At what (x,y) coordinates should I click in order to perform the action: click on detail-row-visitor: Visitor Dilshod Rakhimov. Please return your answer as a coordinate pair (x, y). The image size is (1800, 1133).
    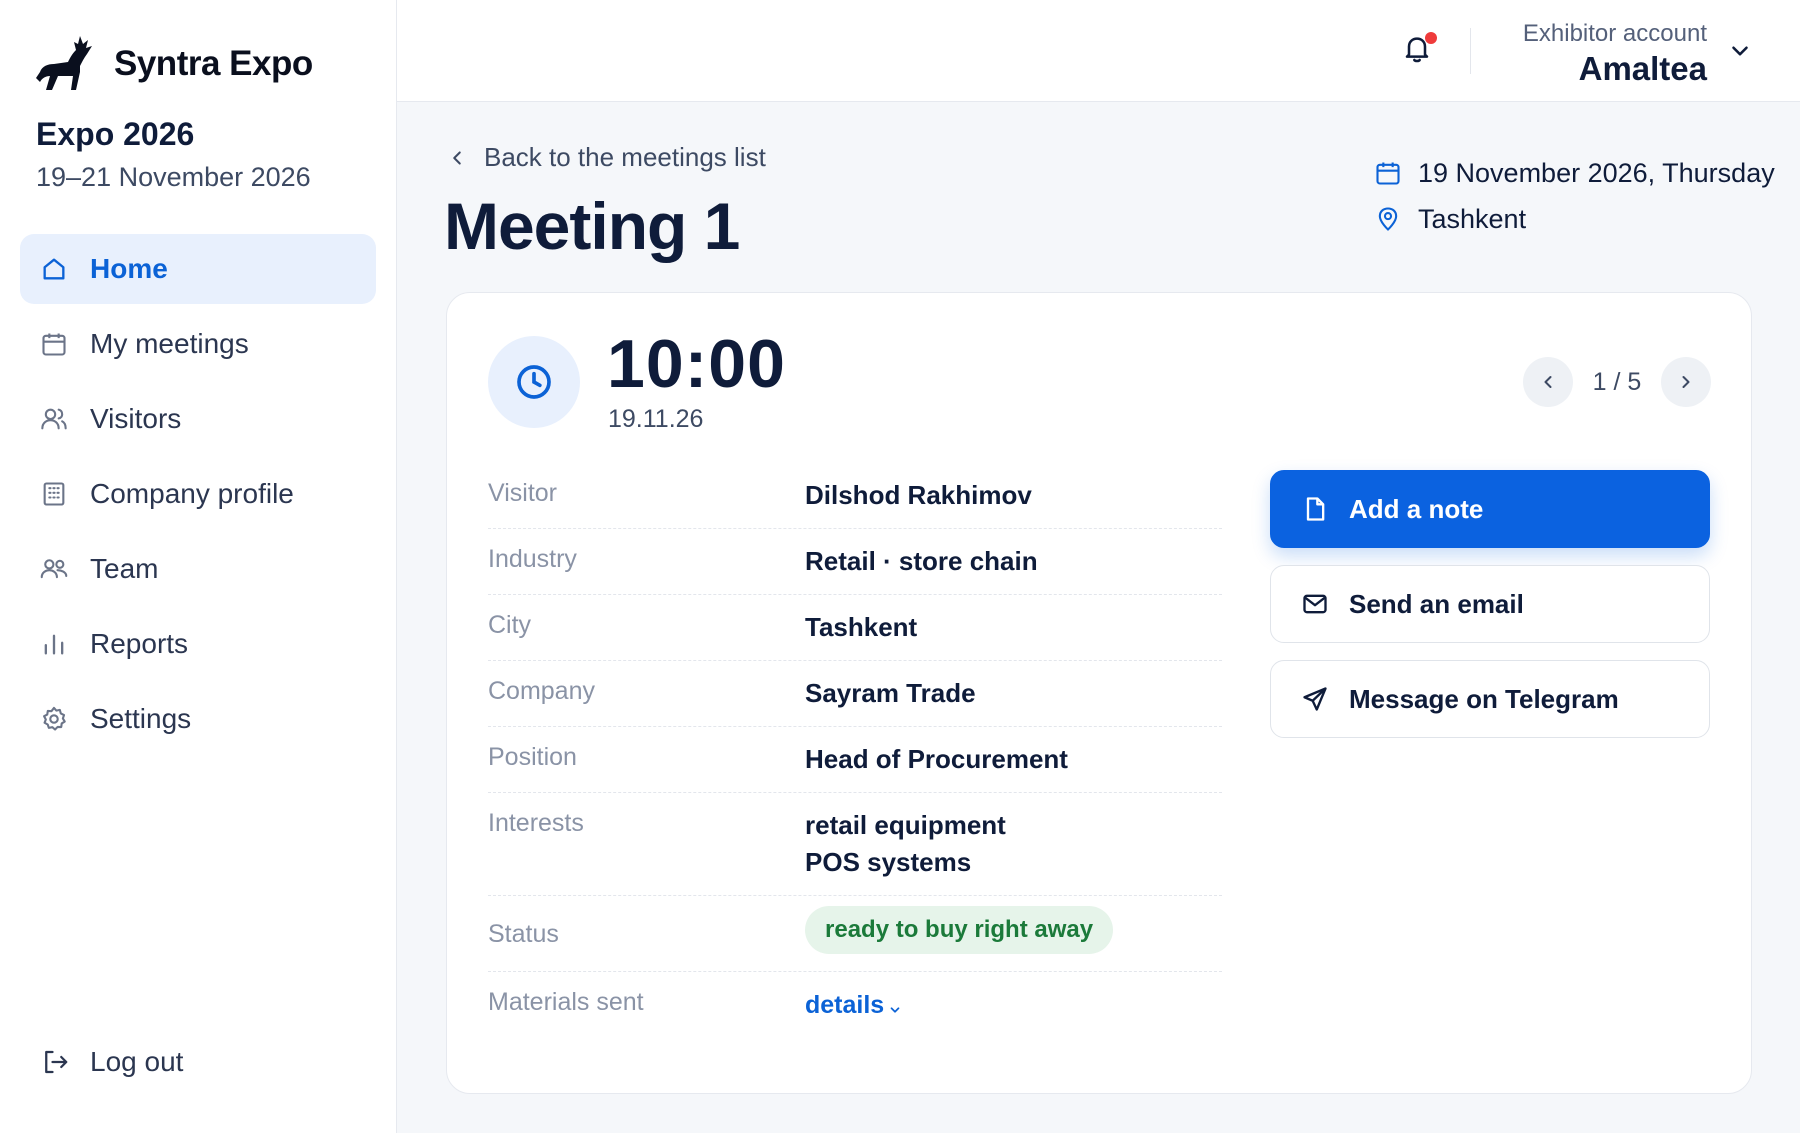
    Looking at the image, I should click on (855, 496).